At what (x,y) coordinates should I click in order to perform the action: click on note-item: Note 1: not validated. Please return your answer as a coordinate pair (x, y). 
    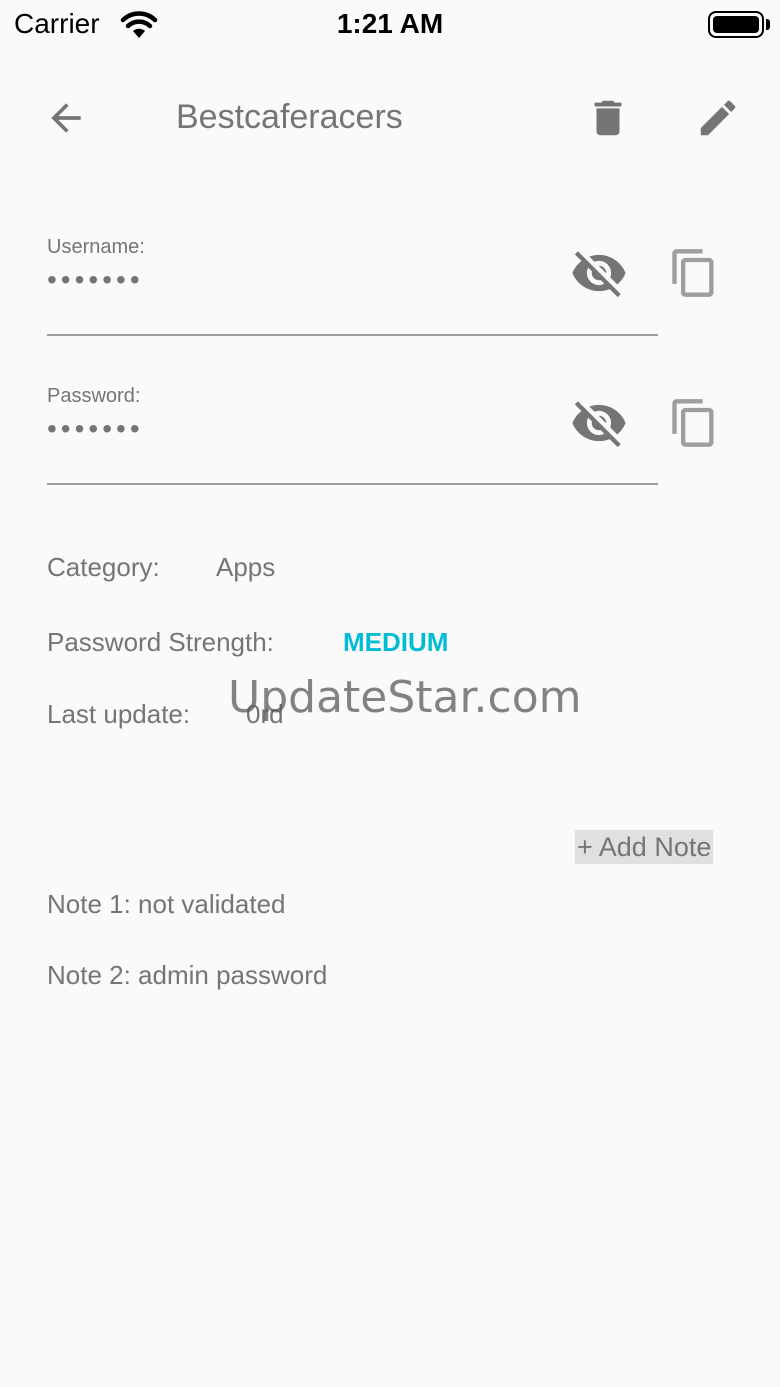
    Looking at the image, I should click on (166, 904).